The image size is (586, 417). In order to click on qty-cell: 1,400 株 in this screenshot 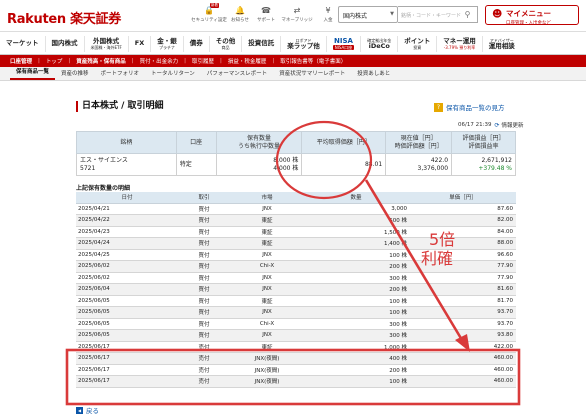, I will do `click(356, 243)`.